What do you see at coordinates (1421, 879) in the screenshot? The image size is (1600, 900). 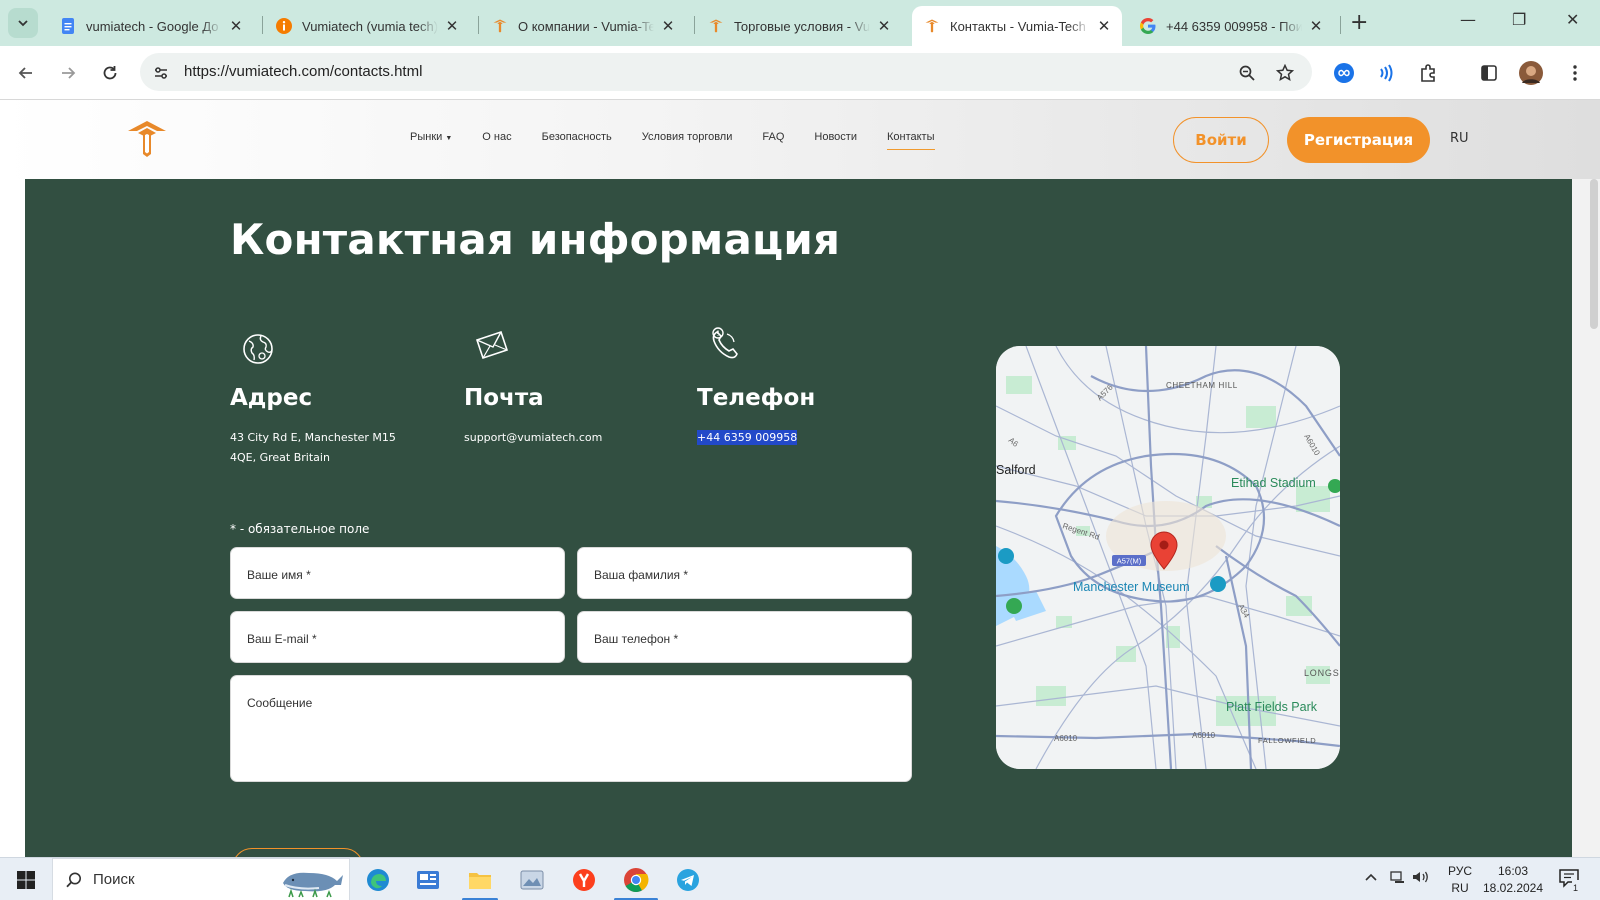 I see `volume-icon` at bounding box center [1421, 879].